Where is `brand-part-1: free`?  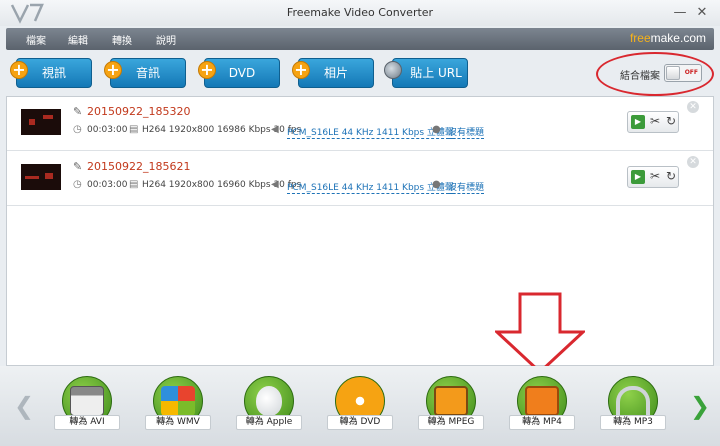
brand-part-1: free is located at coordinates (640, 38).